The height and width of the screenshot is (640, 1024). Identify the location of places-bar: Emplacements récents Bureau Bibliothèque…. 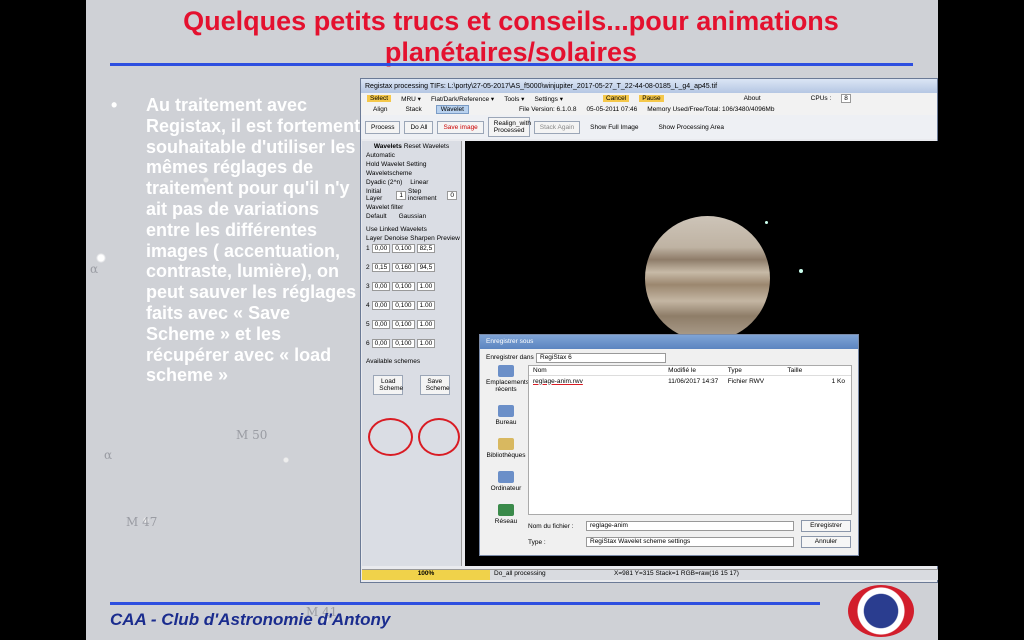
(507, 451).